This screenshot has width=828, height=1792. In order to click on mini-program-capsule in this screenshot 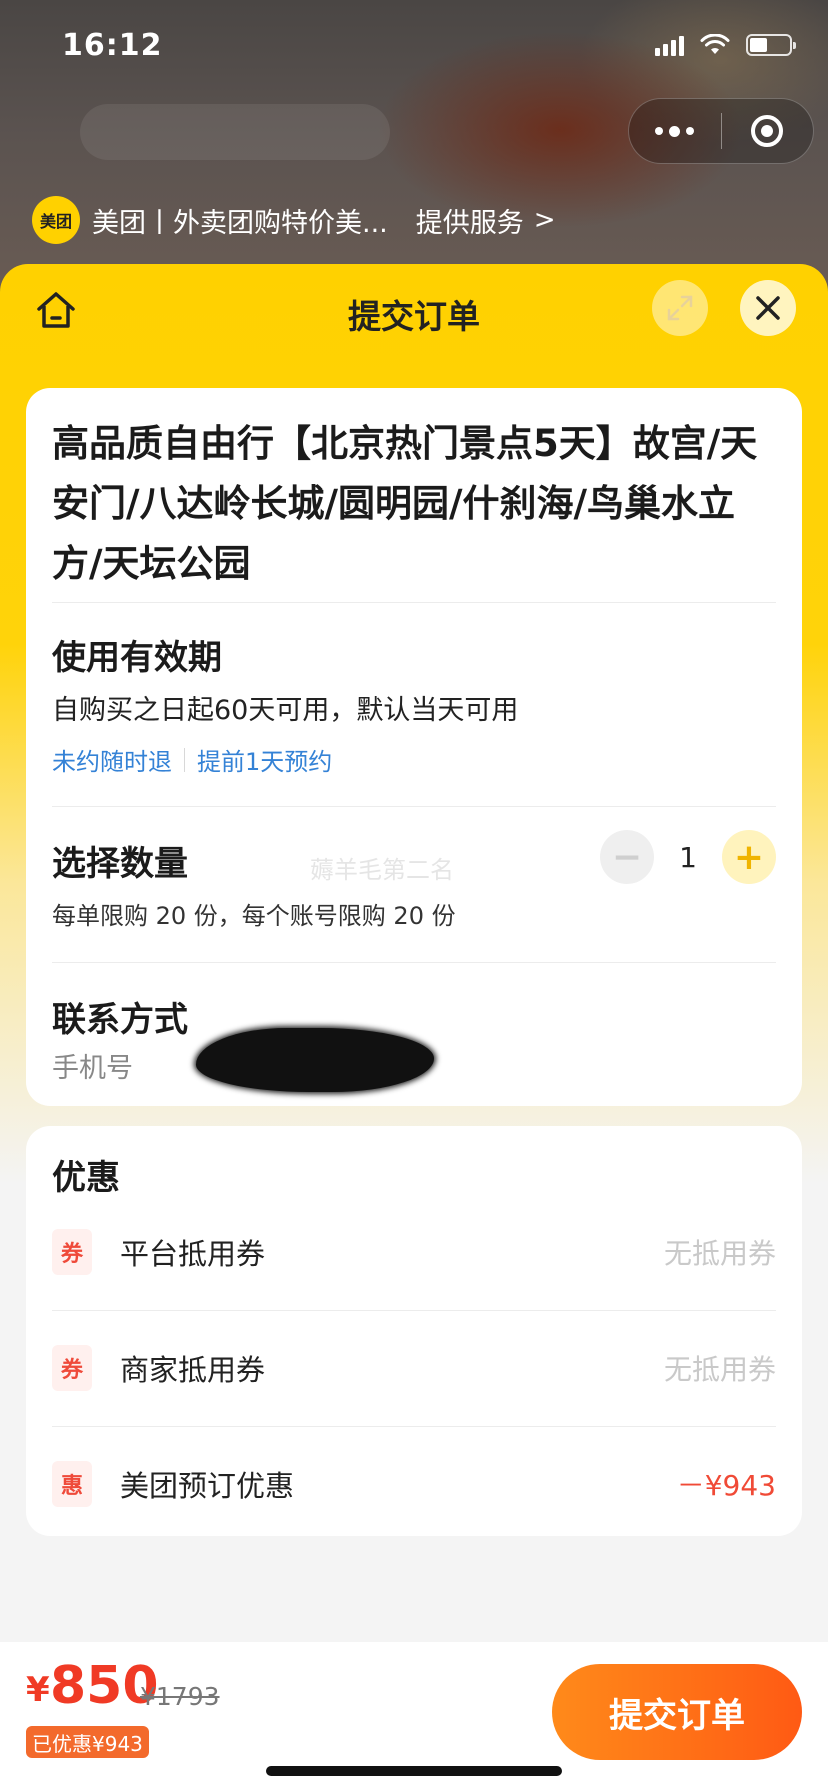, I will do `click(721, 131)`.